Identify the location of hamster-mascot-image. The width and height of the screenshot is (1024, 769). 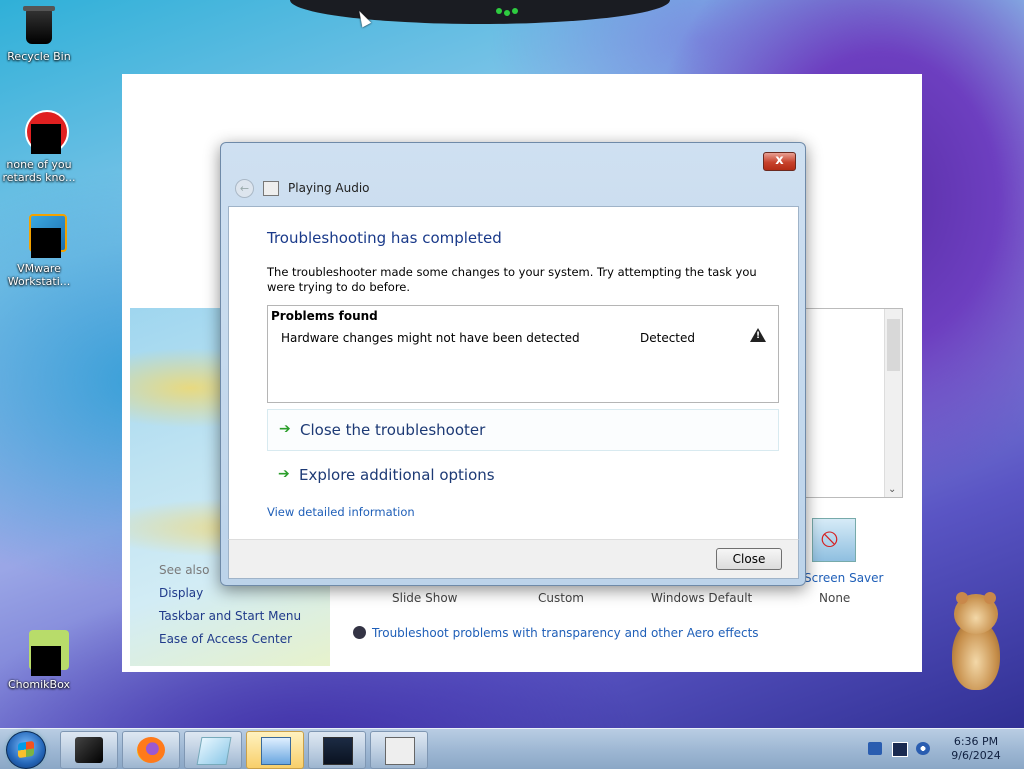
(976, 645).